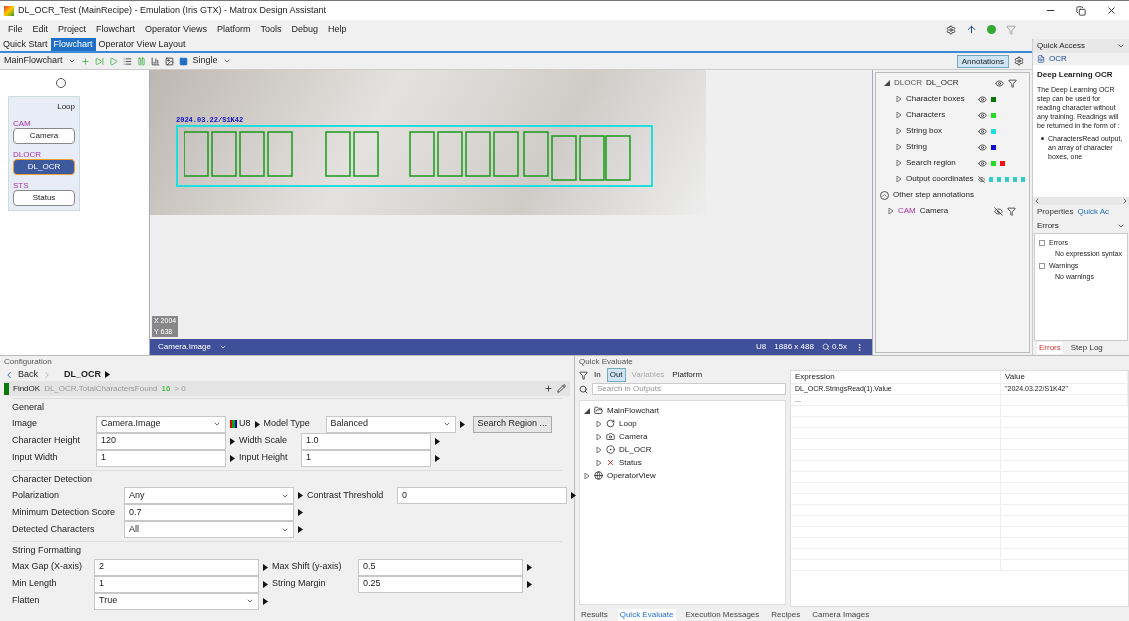 This screenshot has height=621, width=1129. What do you see at coordinates (991, 29) in the screenshot?
I see `connect-icon` at bounding box center [991, 29].